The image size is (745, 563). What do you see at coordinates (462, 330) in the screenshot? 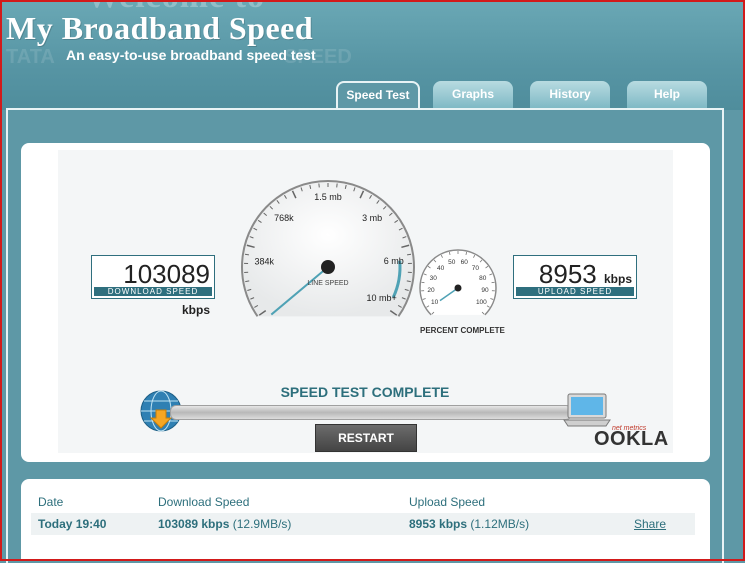
I see `percent-complete-caption: PERCENT COMPLETE` at bounding box center [462, 330].